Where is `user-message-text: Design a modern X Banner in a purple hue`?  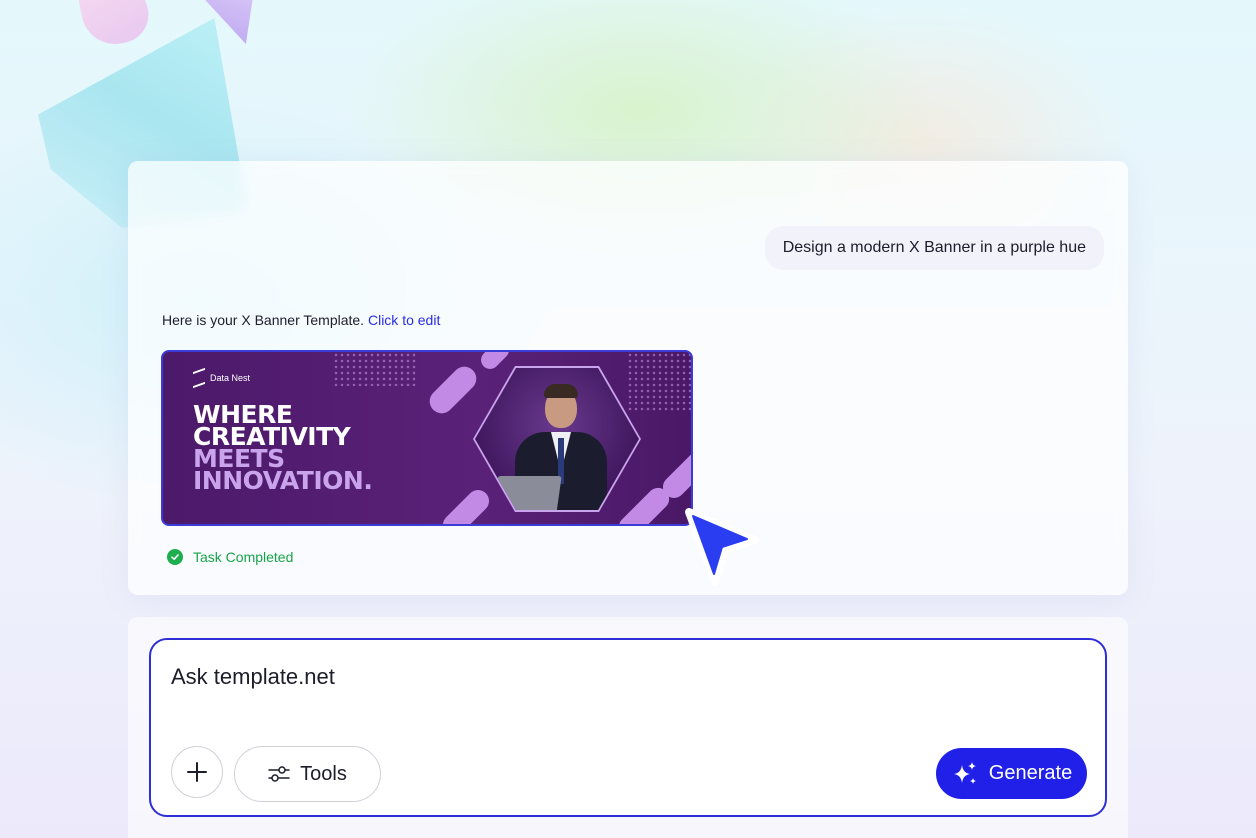
user-message-text: Design a modern X Banner in a purple hue is located at coordinates (934, 247).